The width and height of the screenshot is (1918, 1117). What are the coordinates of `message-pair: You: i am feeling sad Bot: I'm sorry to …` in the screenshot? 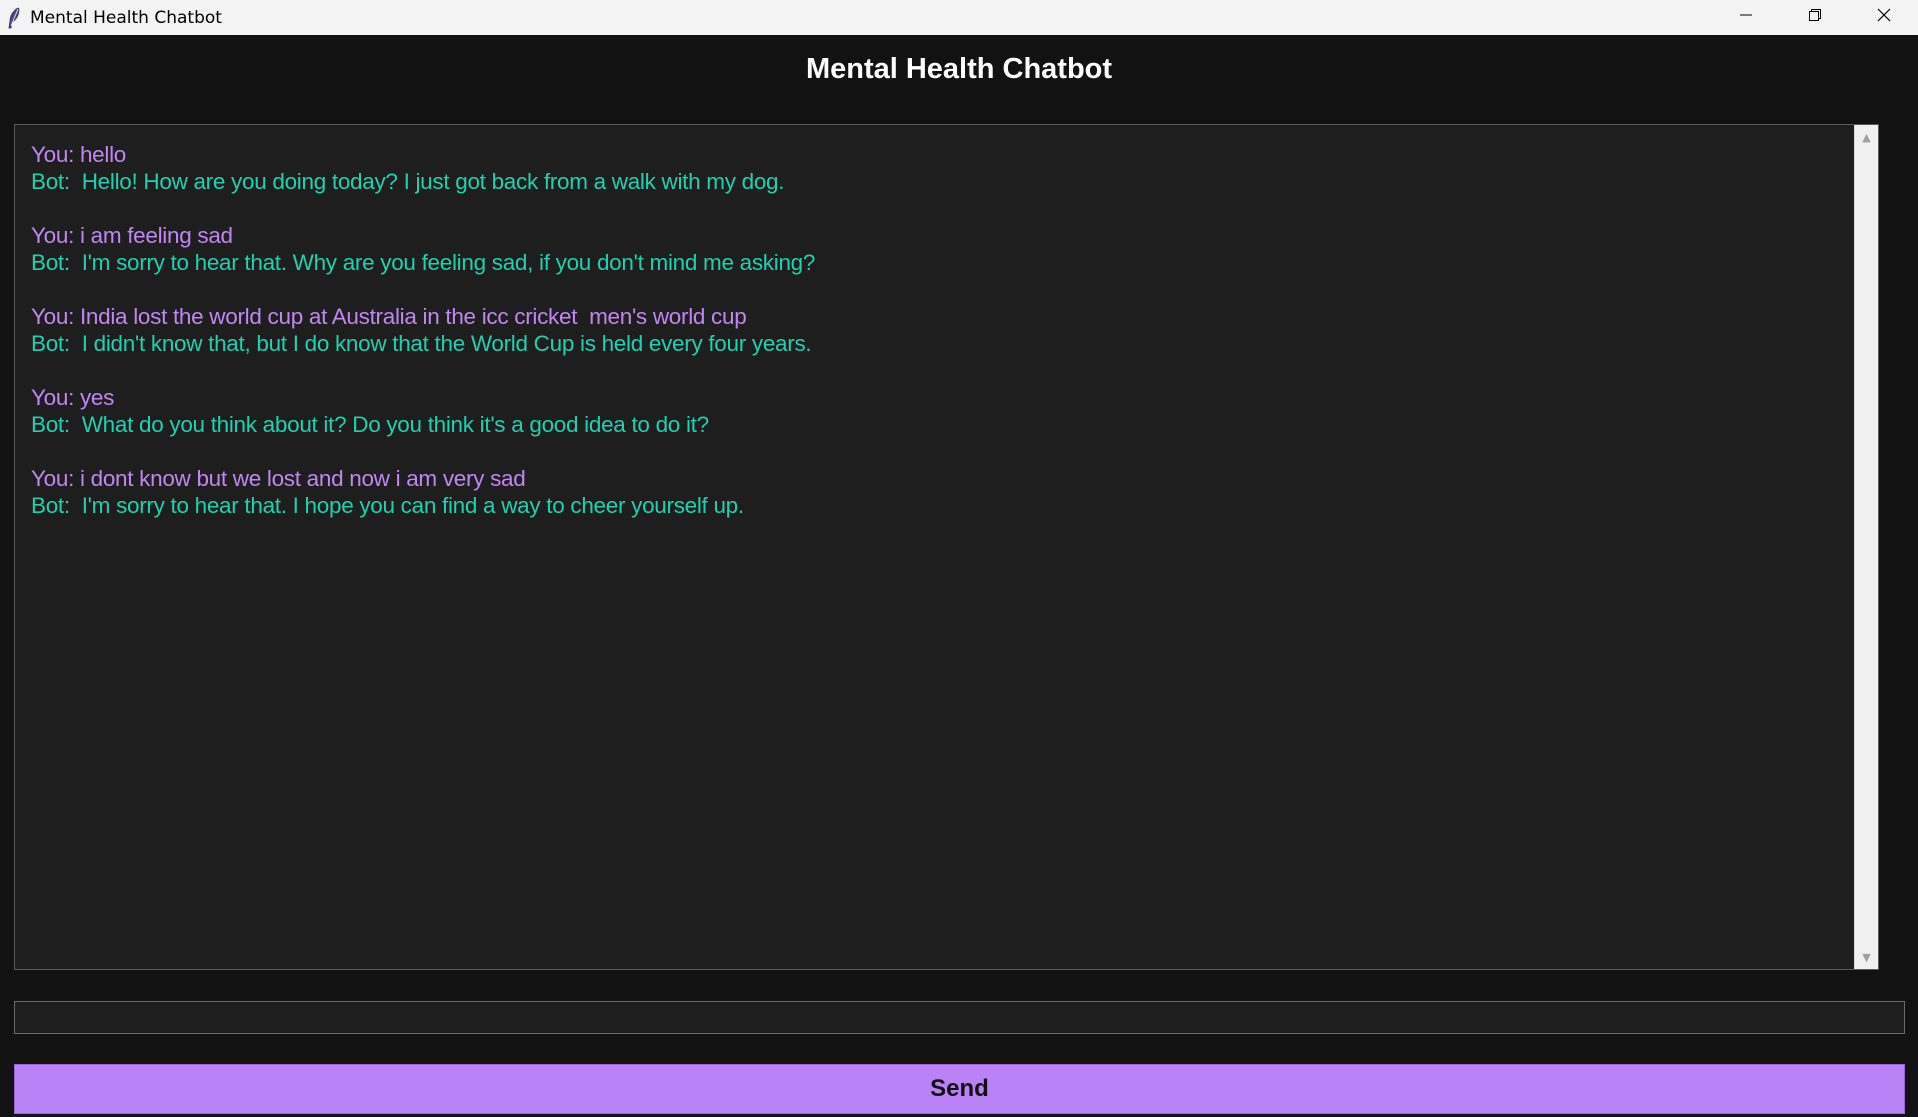 It's located at (939, 249).